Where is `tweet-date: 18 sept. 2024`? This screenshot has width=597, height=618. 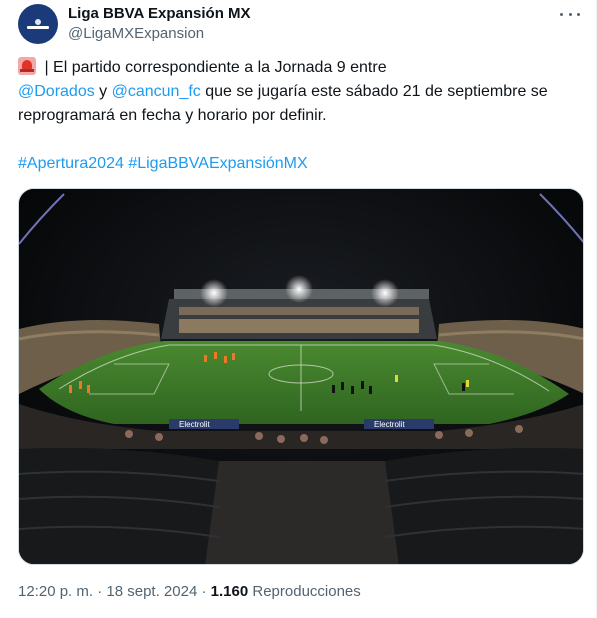 tweet-date: 18 sept. 2024 is located at coordinates (151, 591).